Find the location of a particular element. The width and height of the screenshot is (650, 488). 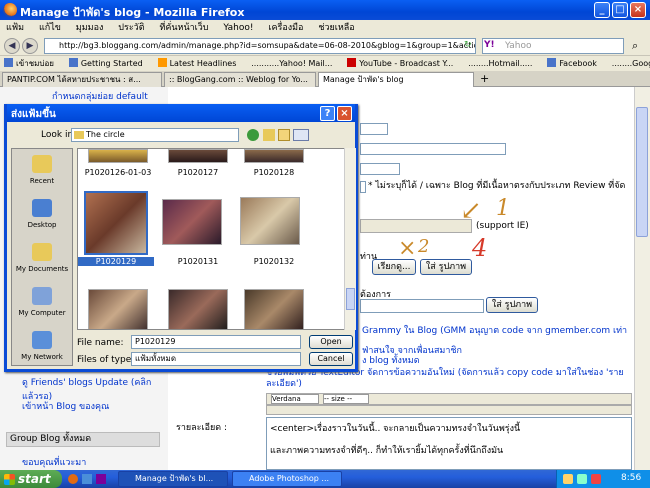

image-url-input is located at coordinates (422, 306).